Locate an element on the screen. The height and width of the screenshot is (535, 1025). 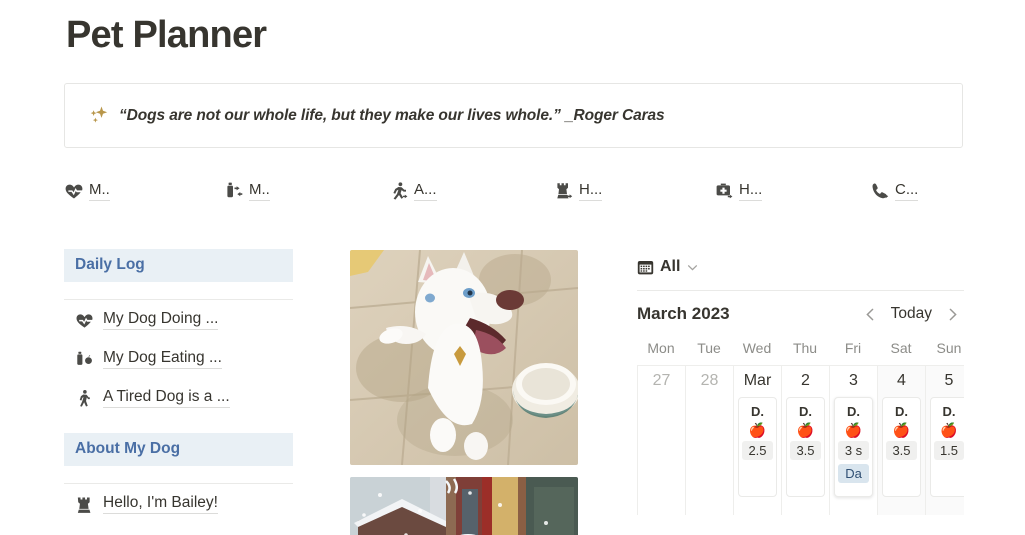
calendar-day-number: 3 is located at coordinates (853, 380).